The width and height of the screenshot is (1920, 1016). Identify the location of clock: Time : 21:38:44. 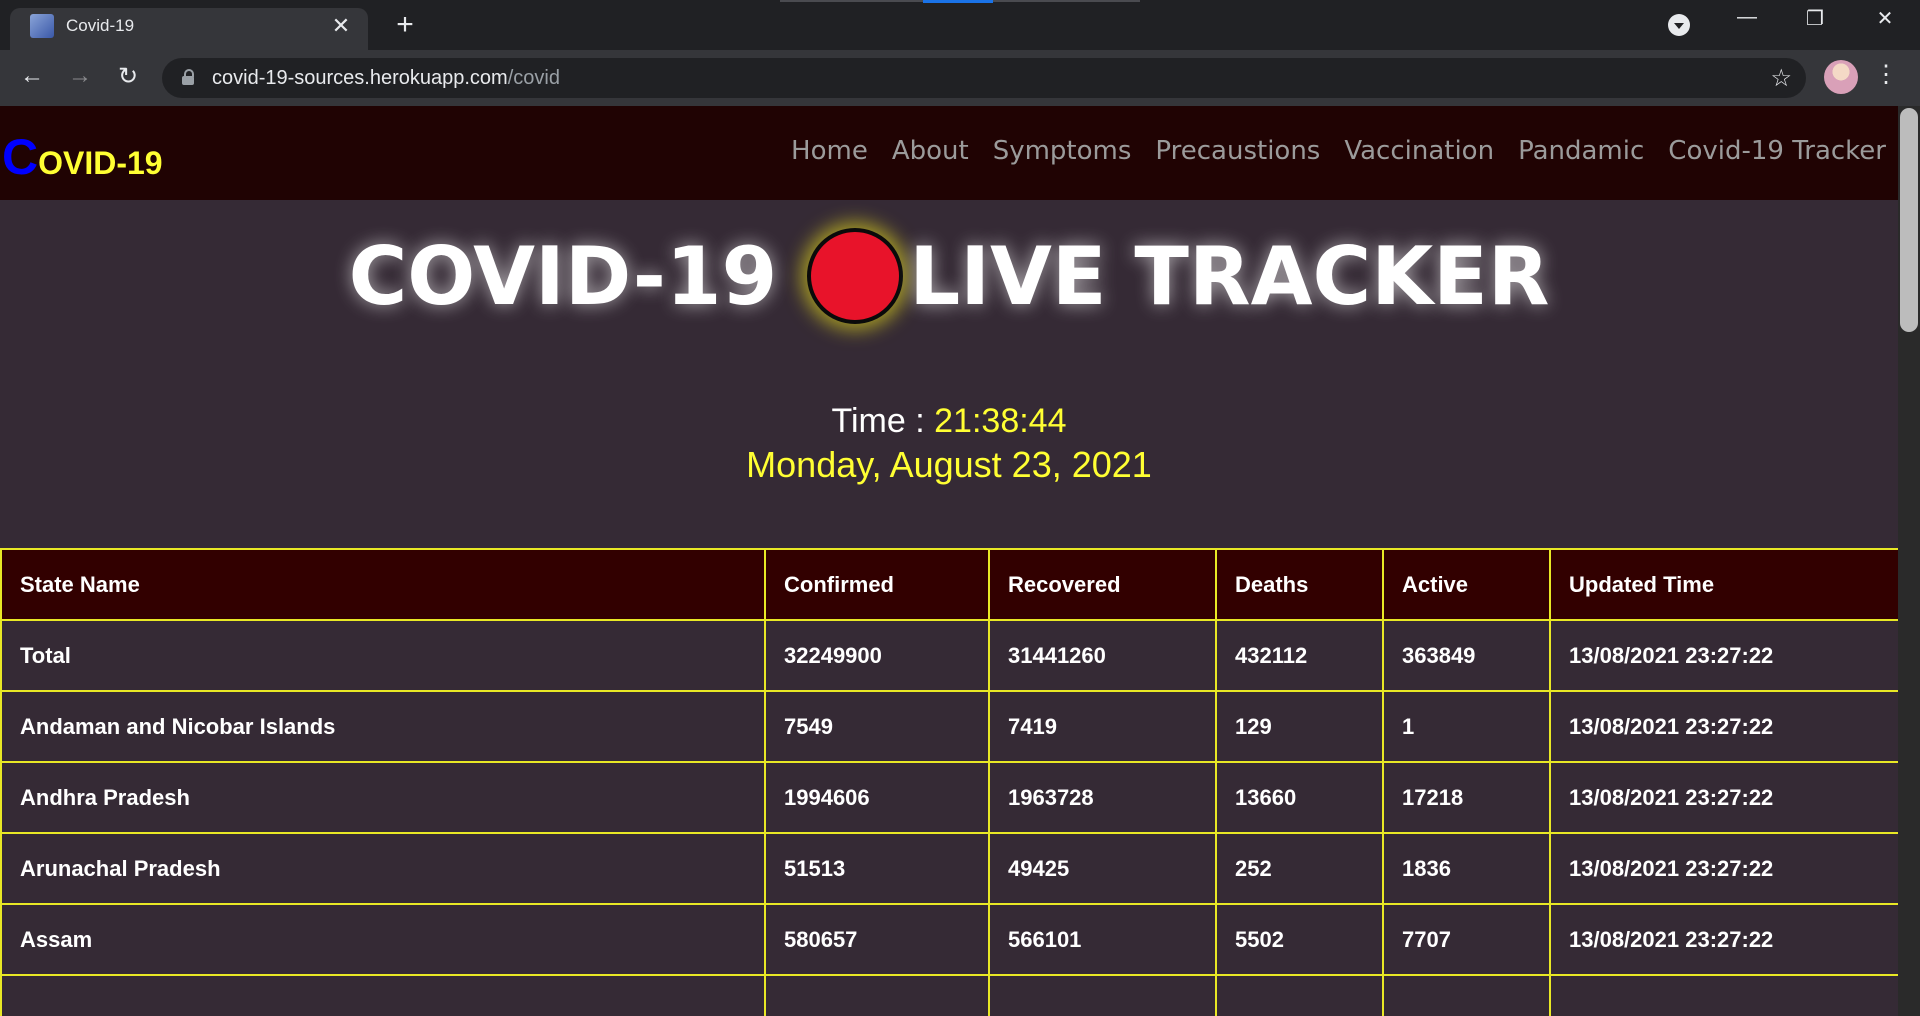
(949, 421).